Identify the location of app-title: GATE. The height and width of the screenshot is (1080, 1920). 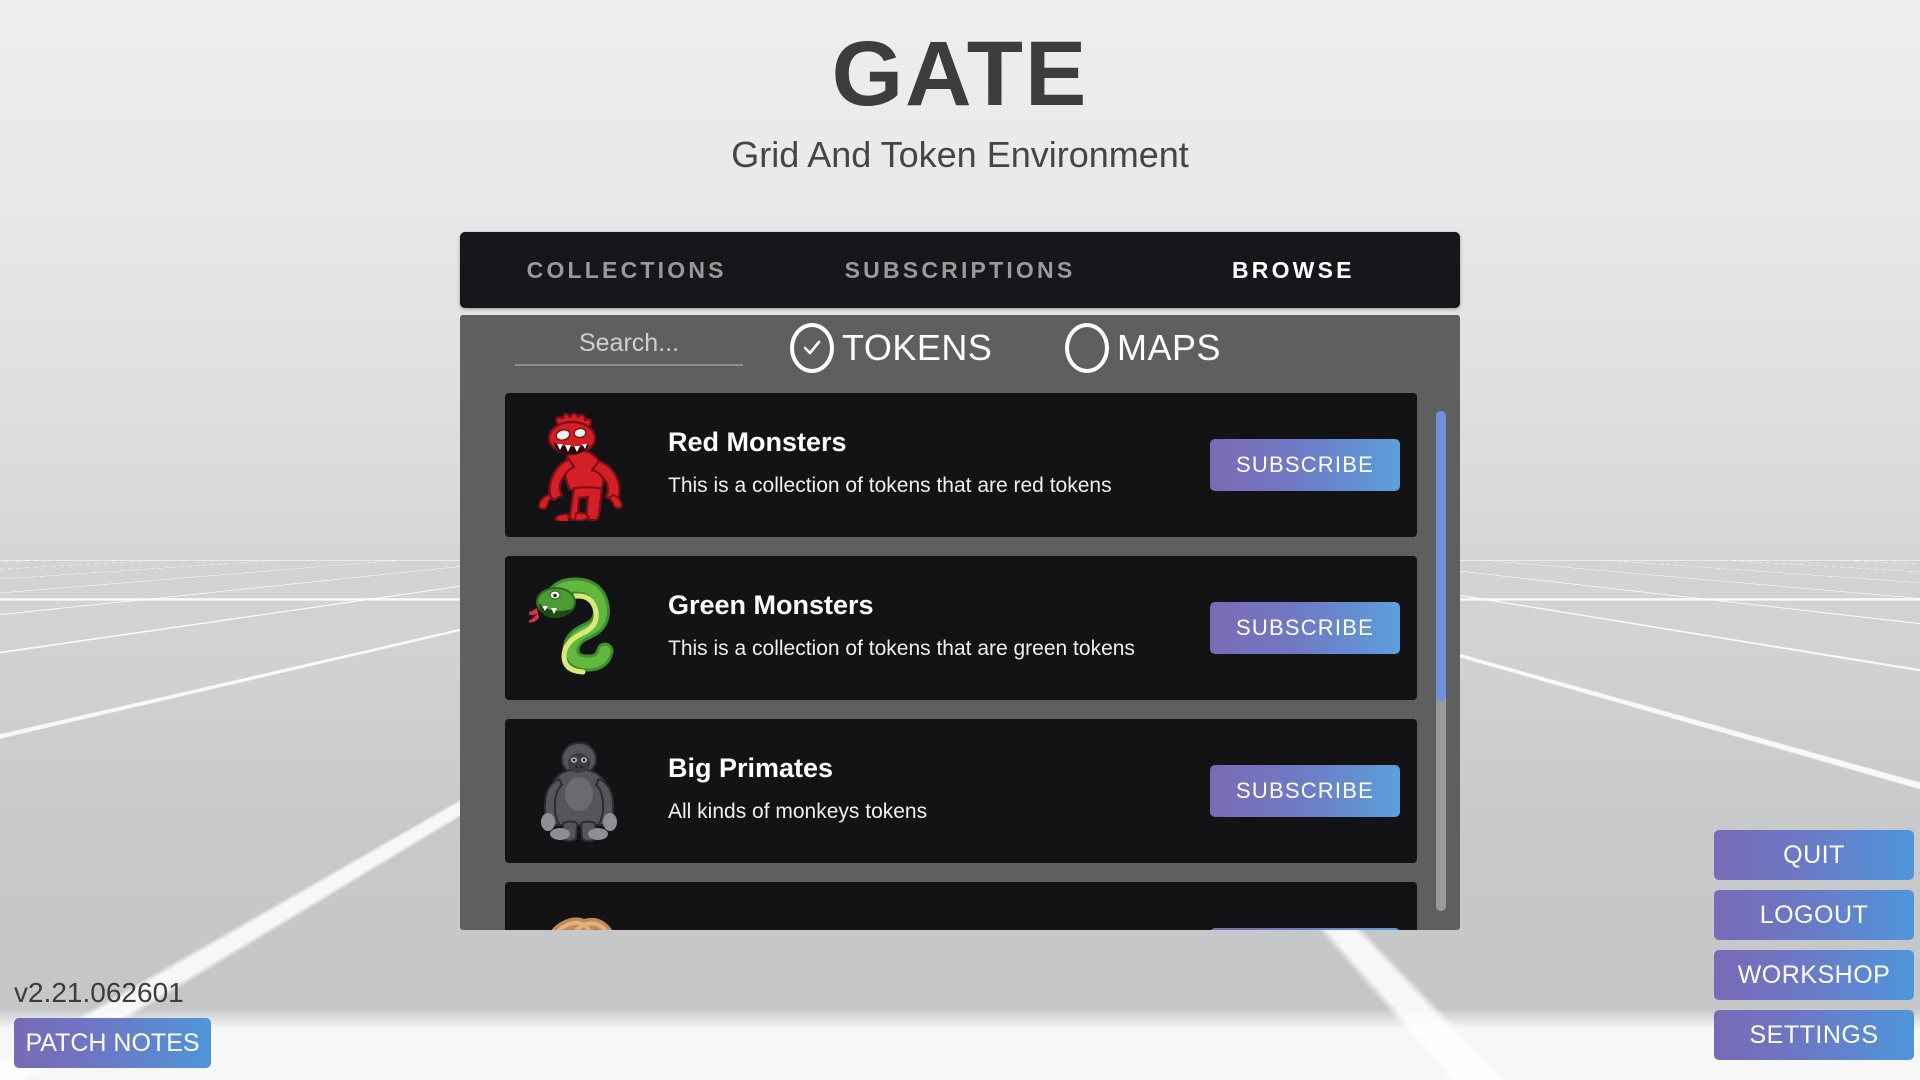
(960, 74).